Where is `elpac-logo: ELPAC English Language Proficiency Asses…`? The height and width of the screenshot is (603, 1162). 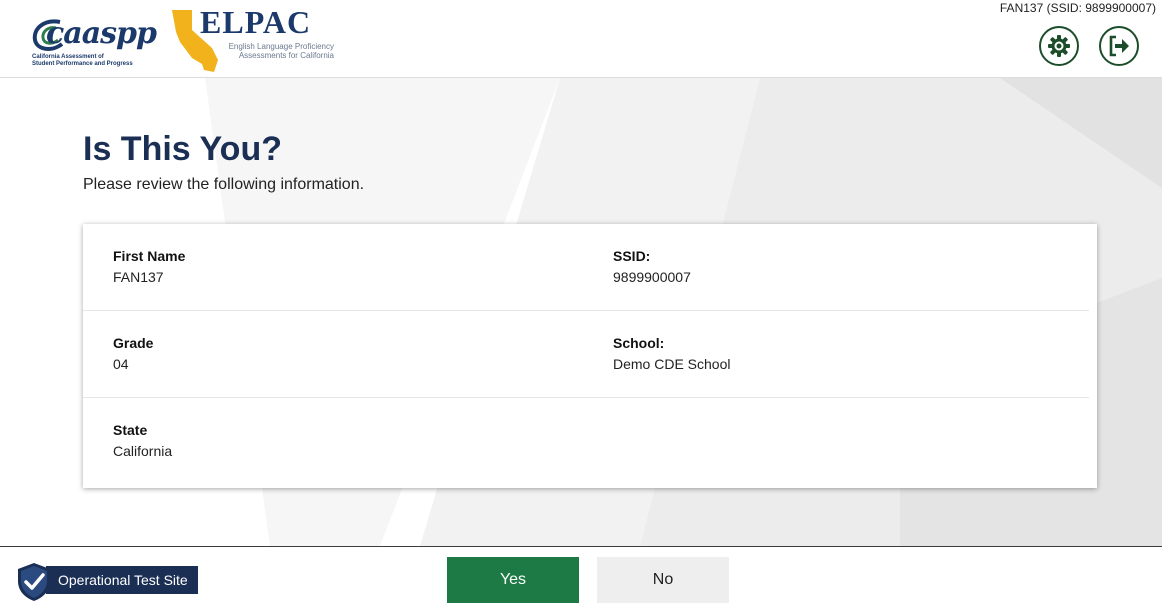
elpac-logo: ELPAC English Language Proficiency Asses… is located at coordinates (253, 38).